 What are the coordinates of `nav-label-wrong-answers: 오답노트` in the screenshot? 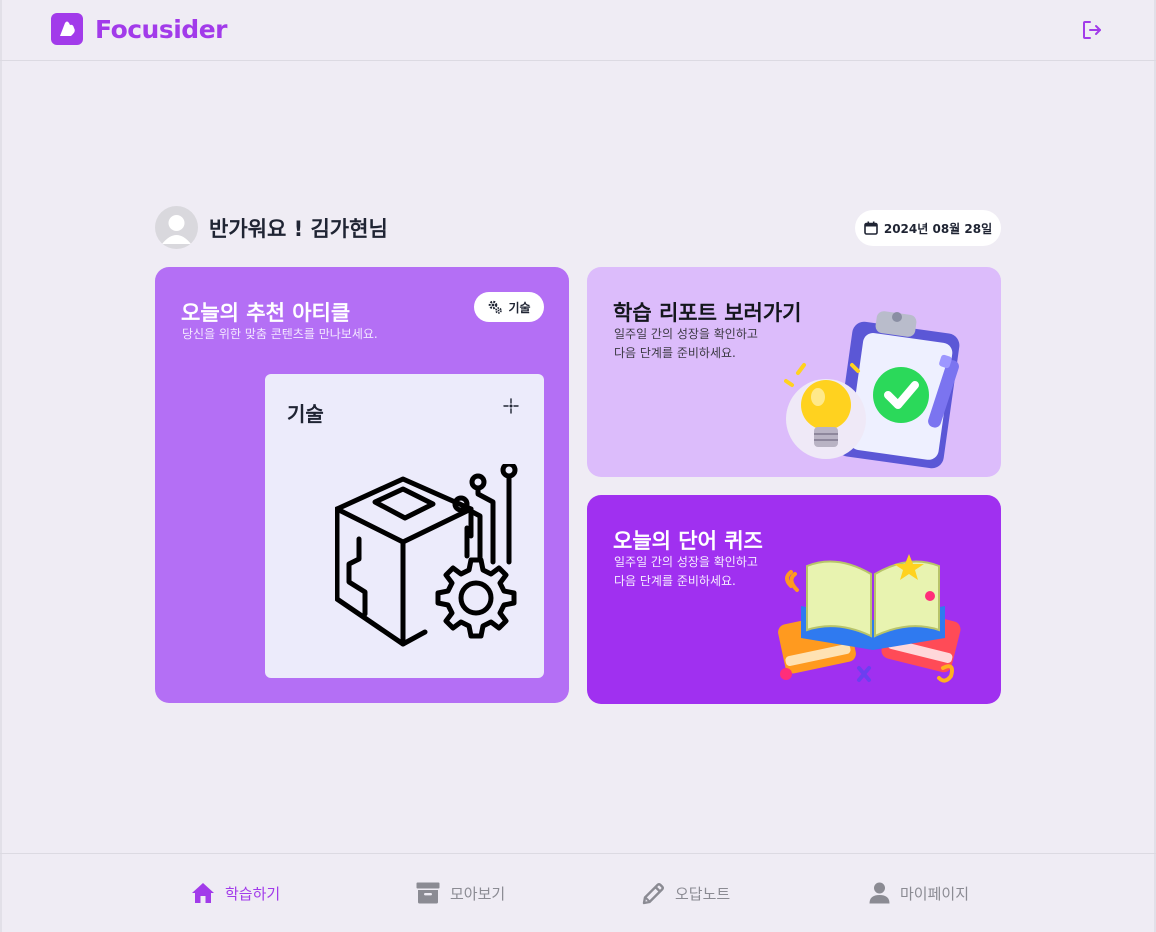 It's located at (703, 894).